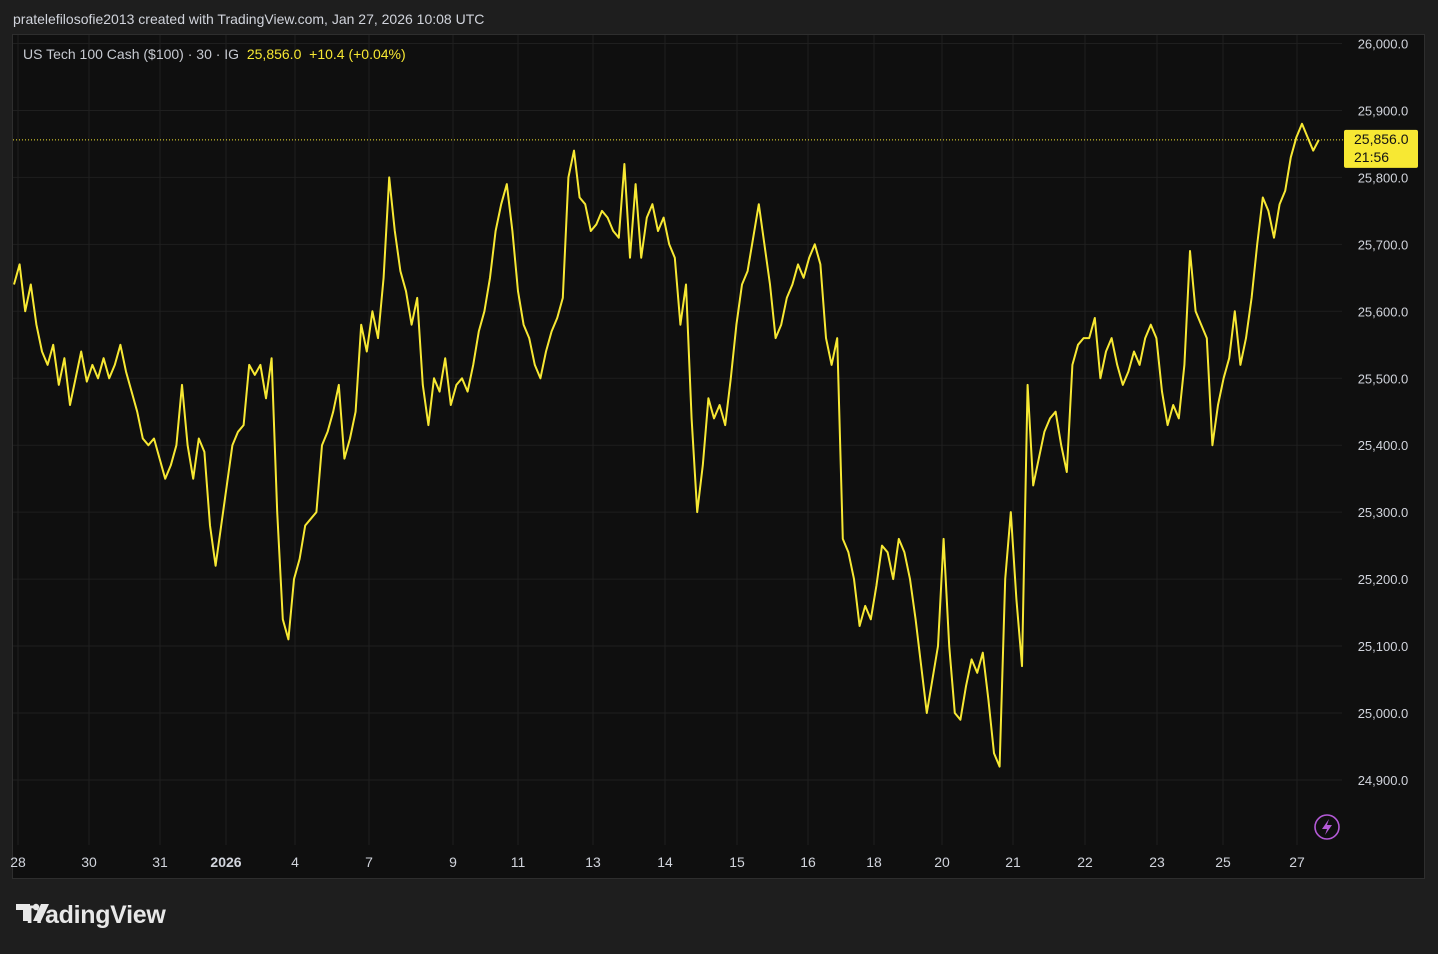 The height and width of the screenshot is (954, 1438). Describe the element at coordinates (1383, 177) in the screenshot. I see `price-tick-label: 25,800.0` at that location.